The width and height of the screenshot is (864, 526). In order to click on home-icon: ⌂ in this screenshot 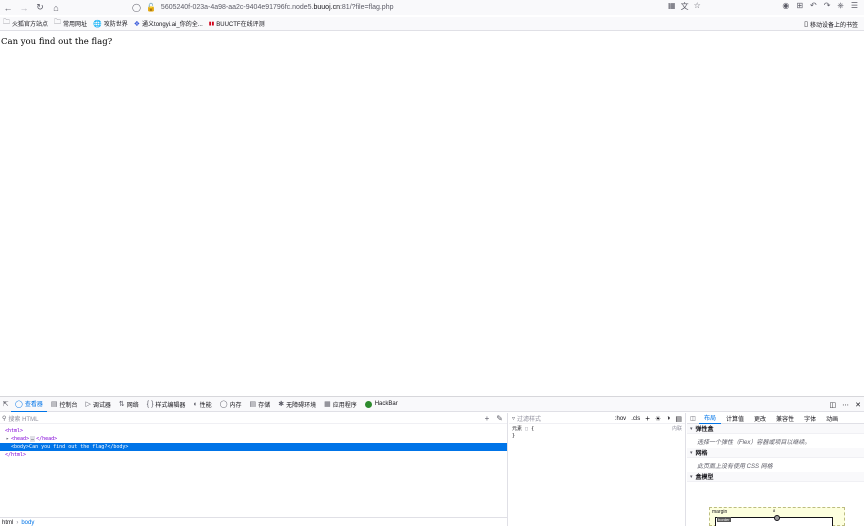, I will do `click(56, 7)`.